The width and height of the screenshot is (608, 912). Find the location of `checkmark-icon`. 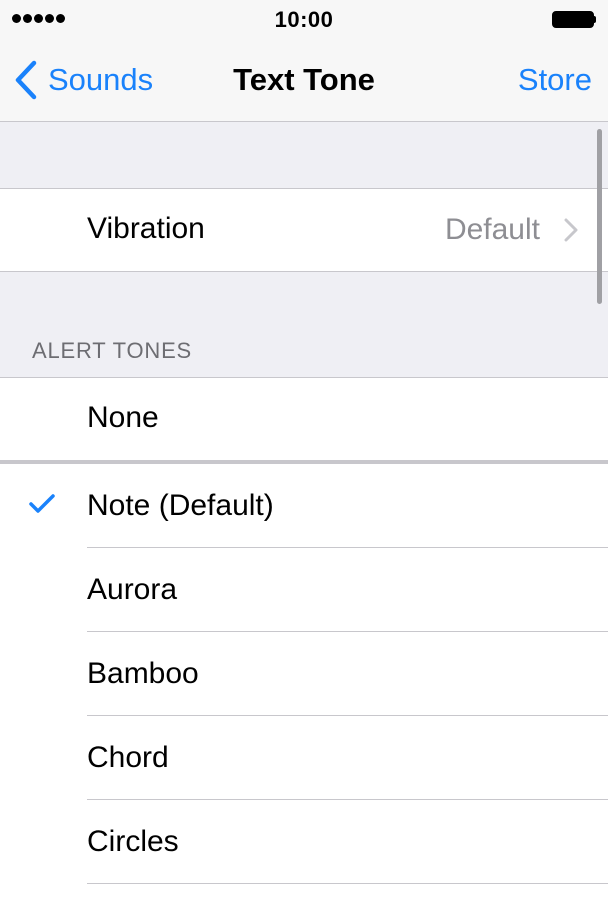

checkmark-icon is located at coordinates (42, 503).